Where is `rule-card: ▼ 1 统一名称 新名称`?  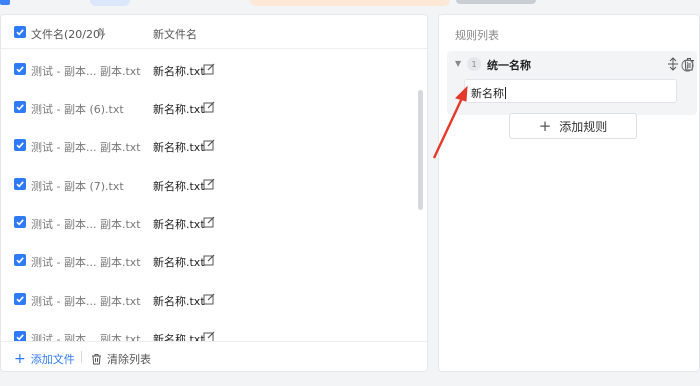
rule-card: ▼ 1 统一名称 新名称 is located at coordinates (572, 83).